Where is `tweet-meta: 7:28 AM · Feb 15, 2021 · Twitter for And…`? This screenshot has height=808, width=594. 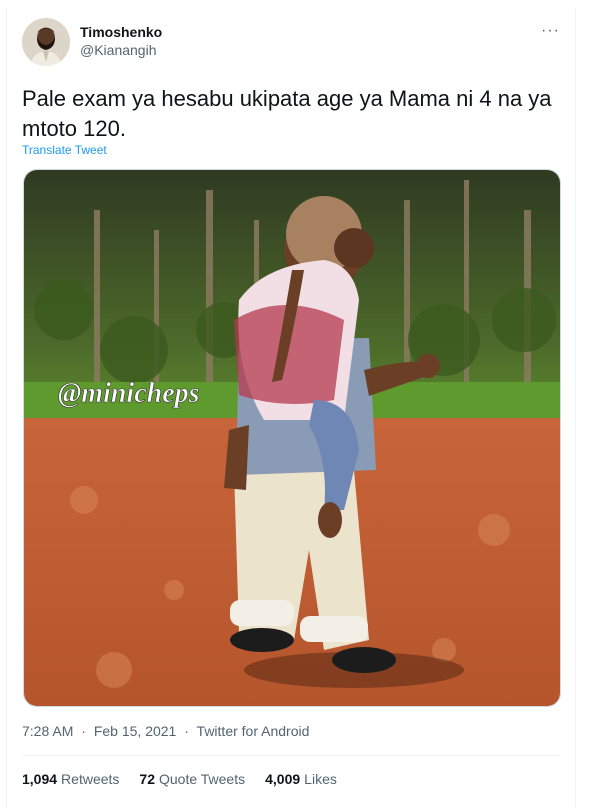
tweet-meta: 7:28 AM · Feb 15, 2021 · Twitter for And… is located at coordinates (165, 731).